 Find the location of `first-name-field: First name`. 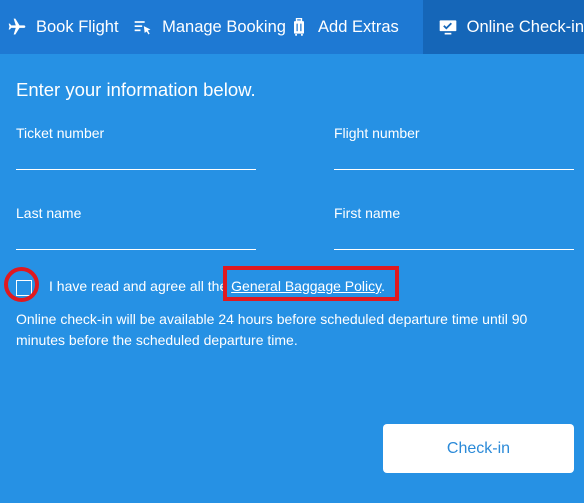

first-name-field: First name is located at coordinates (454, 227).